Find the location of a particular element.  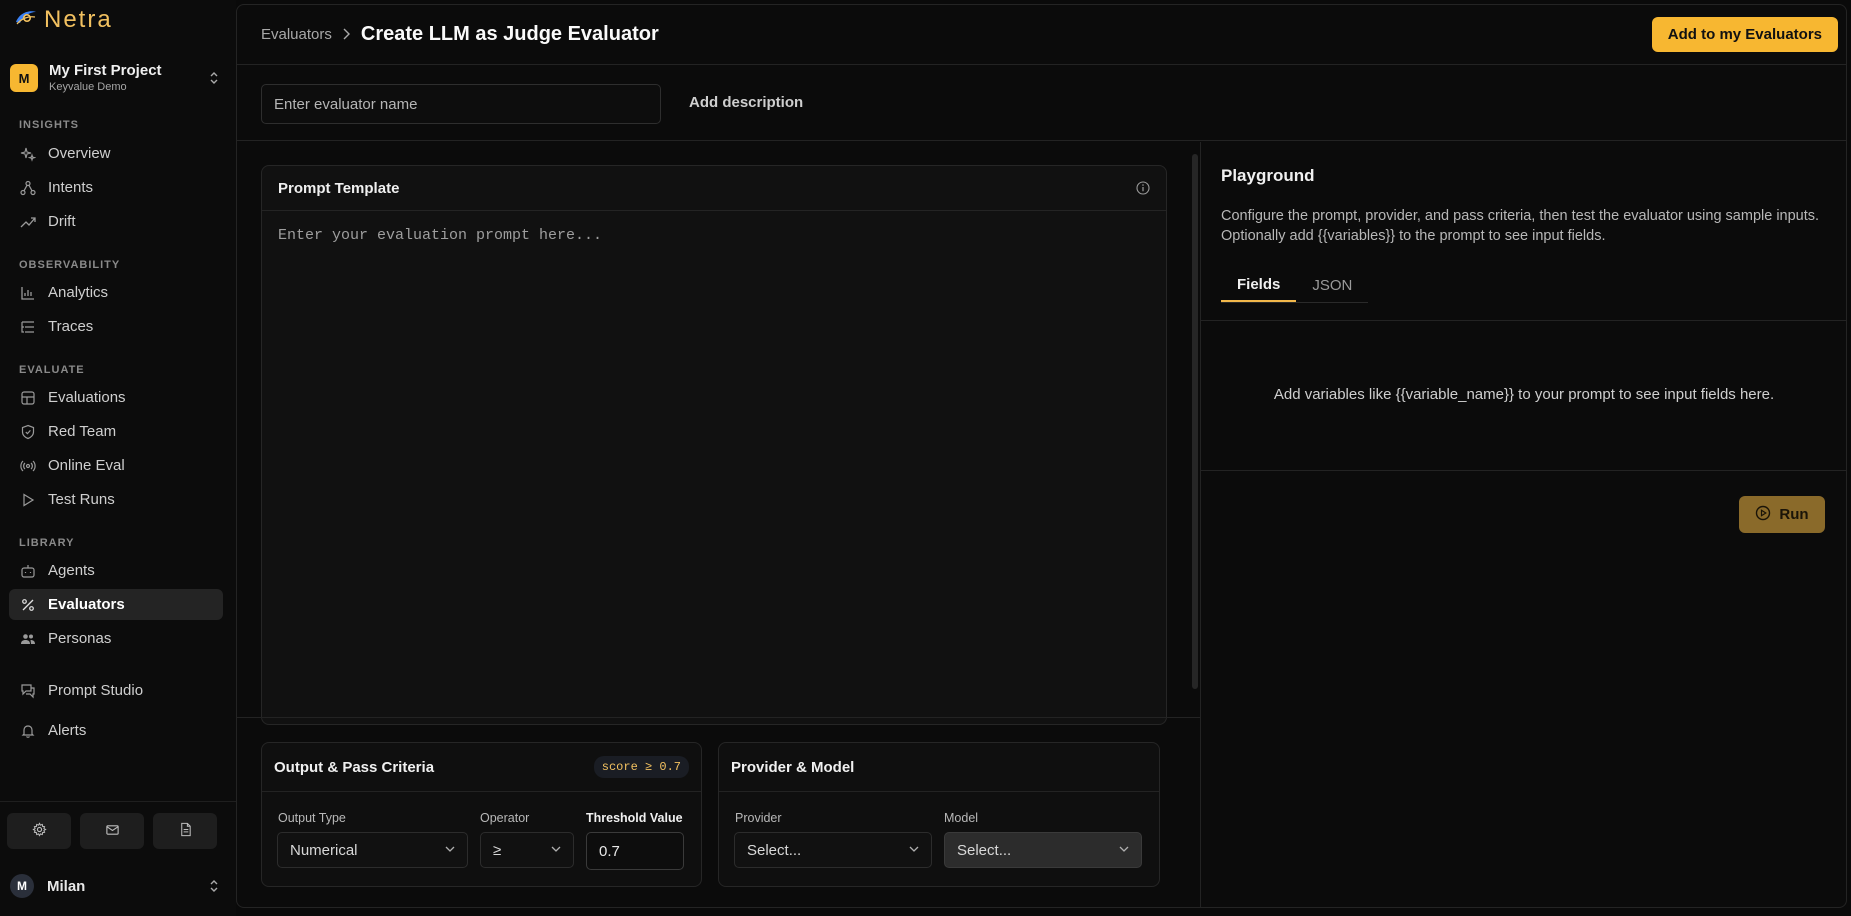

add-to-evaluators-button: Add to my Evaluators is located at coordinates (1744, 34).